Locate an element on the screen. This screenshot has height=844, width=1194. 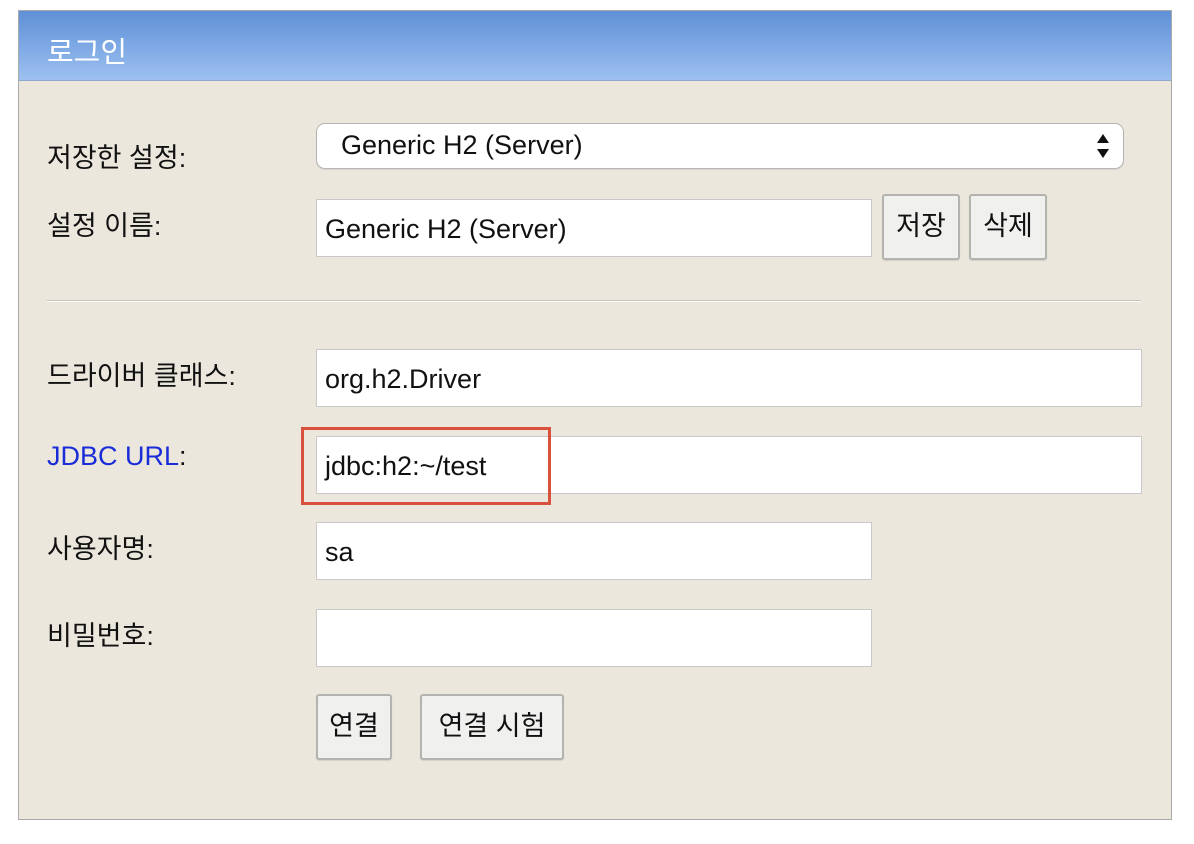
save-button: 저장 is located at coordinates (921, 227).